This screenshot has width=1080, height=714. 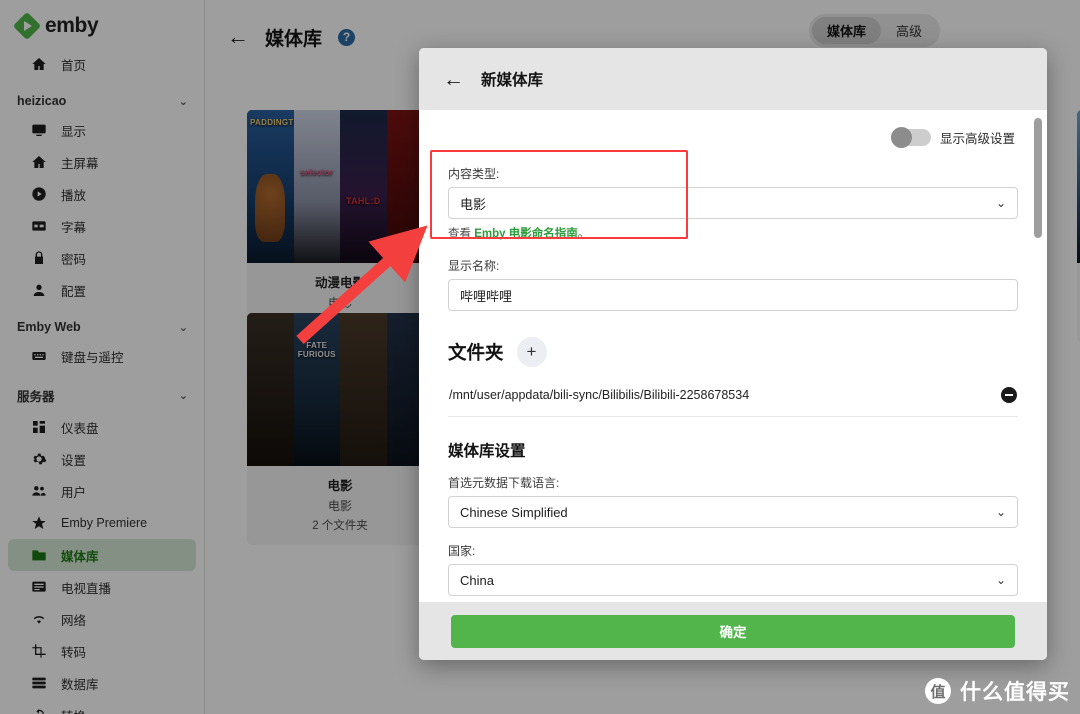 What do you see at coordinates (1009, 395) in the screenshot?
I see `remove-folder-button` at bounding box center [1009, 395].